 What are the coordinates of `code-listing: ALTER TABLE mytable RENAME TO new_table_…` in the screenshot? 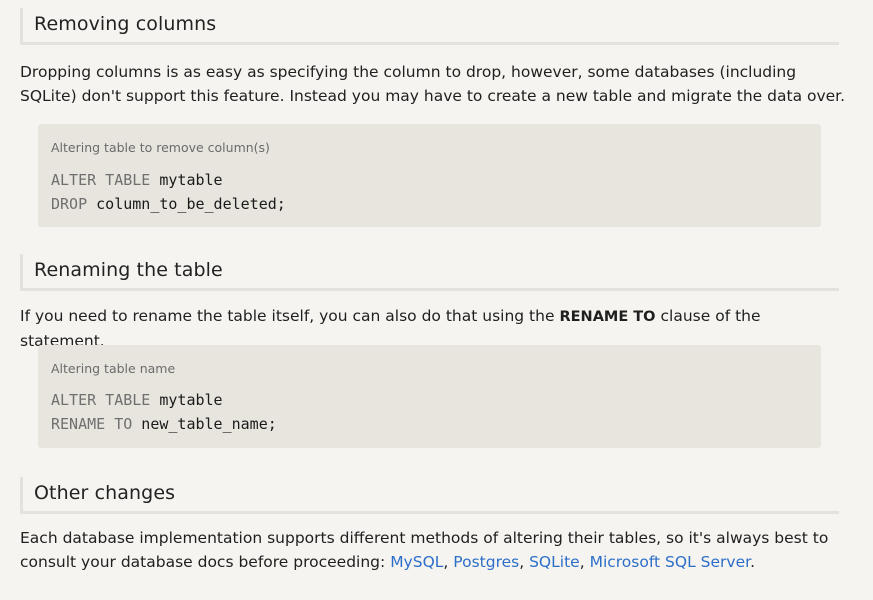 It's located at (164, 412).